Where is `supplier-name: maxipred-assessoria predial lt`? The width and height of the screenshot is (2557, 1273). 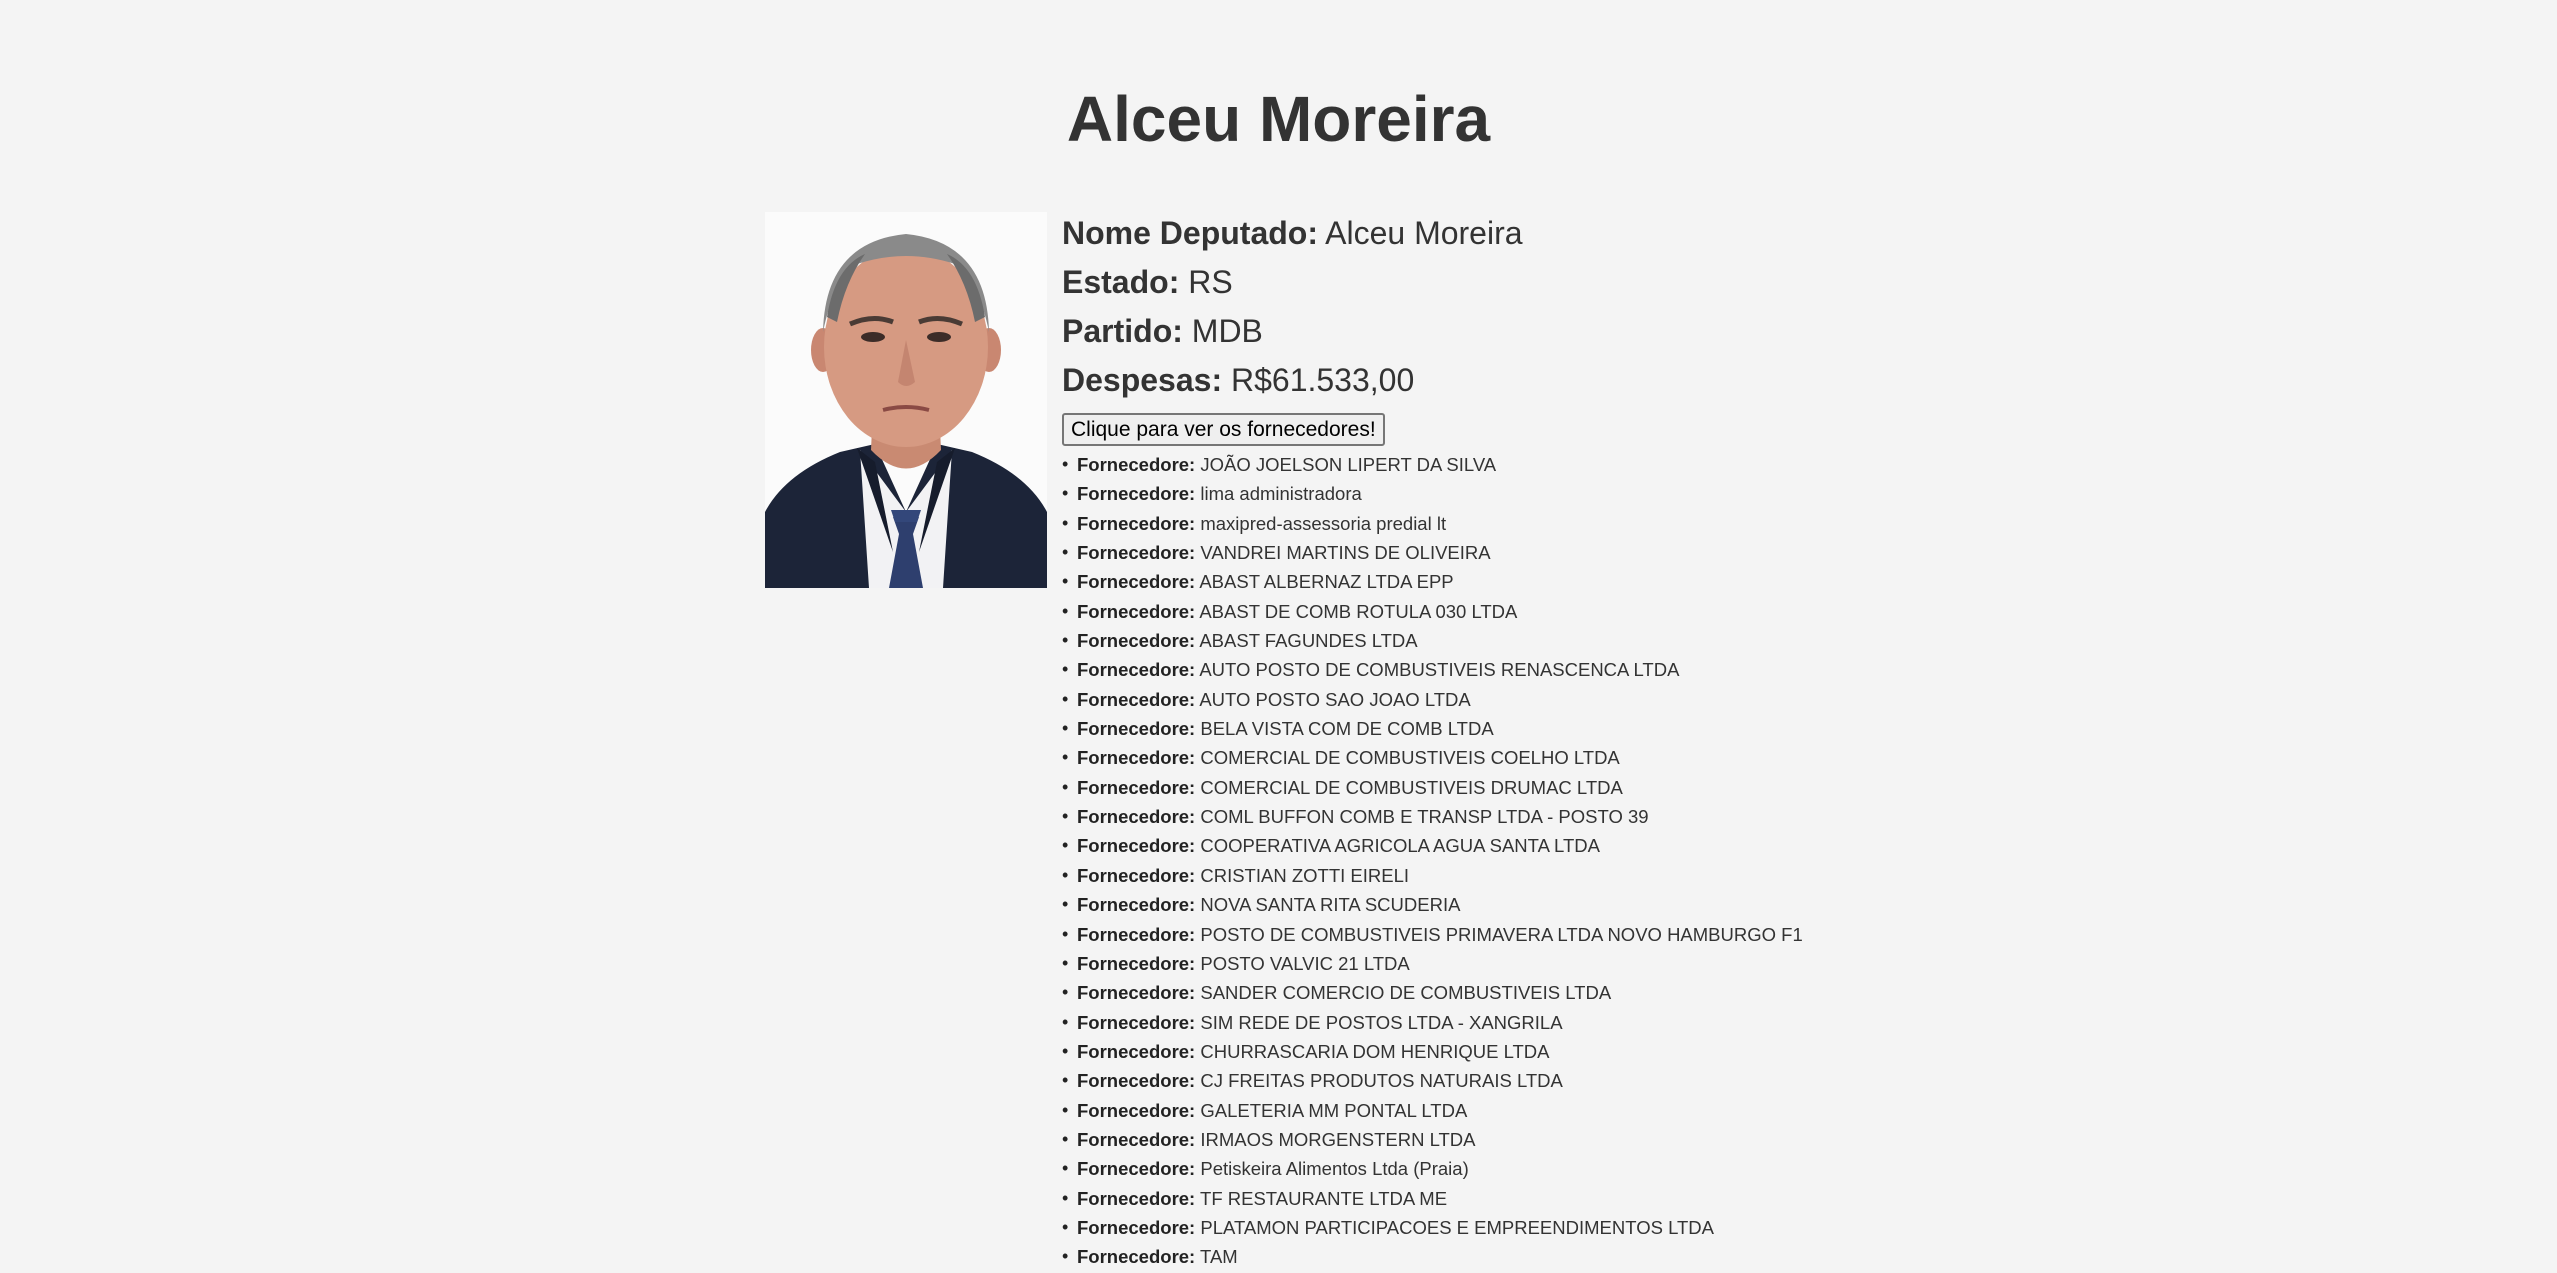 supplier-name: maxipred-assessoria predial lt is located at coordinates (1323, 523).